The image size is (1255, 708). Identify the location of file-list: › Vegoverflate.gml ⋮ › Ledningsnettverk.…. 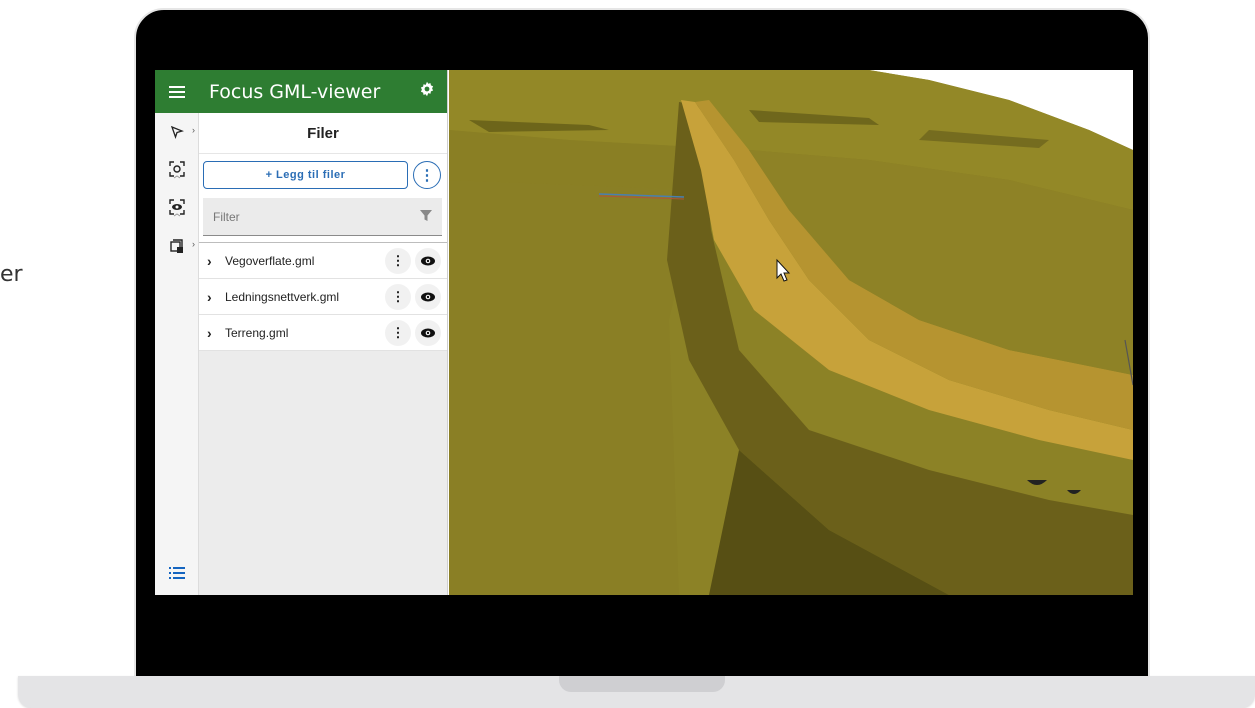
(323, 297).